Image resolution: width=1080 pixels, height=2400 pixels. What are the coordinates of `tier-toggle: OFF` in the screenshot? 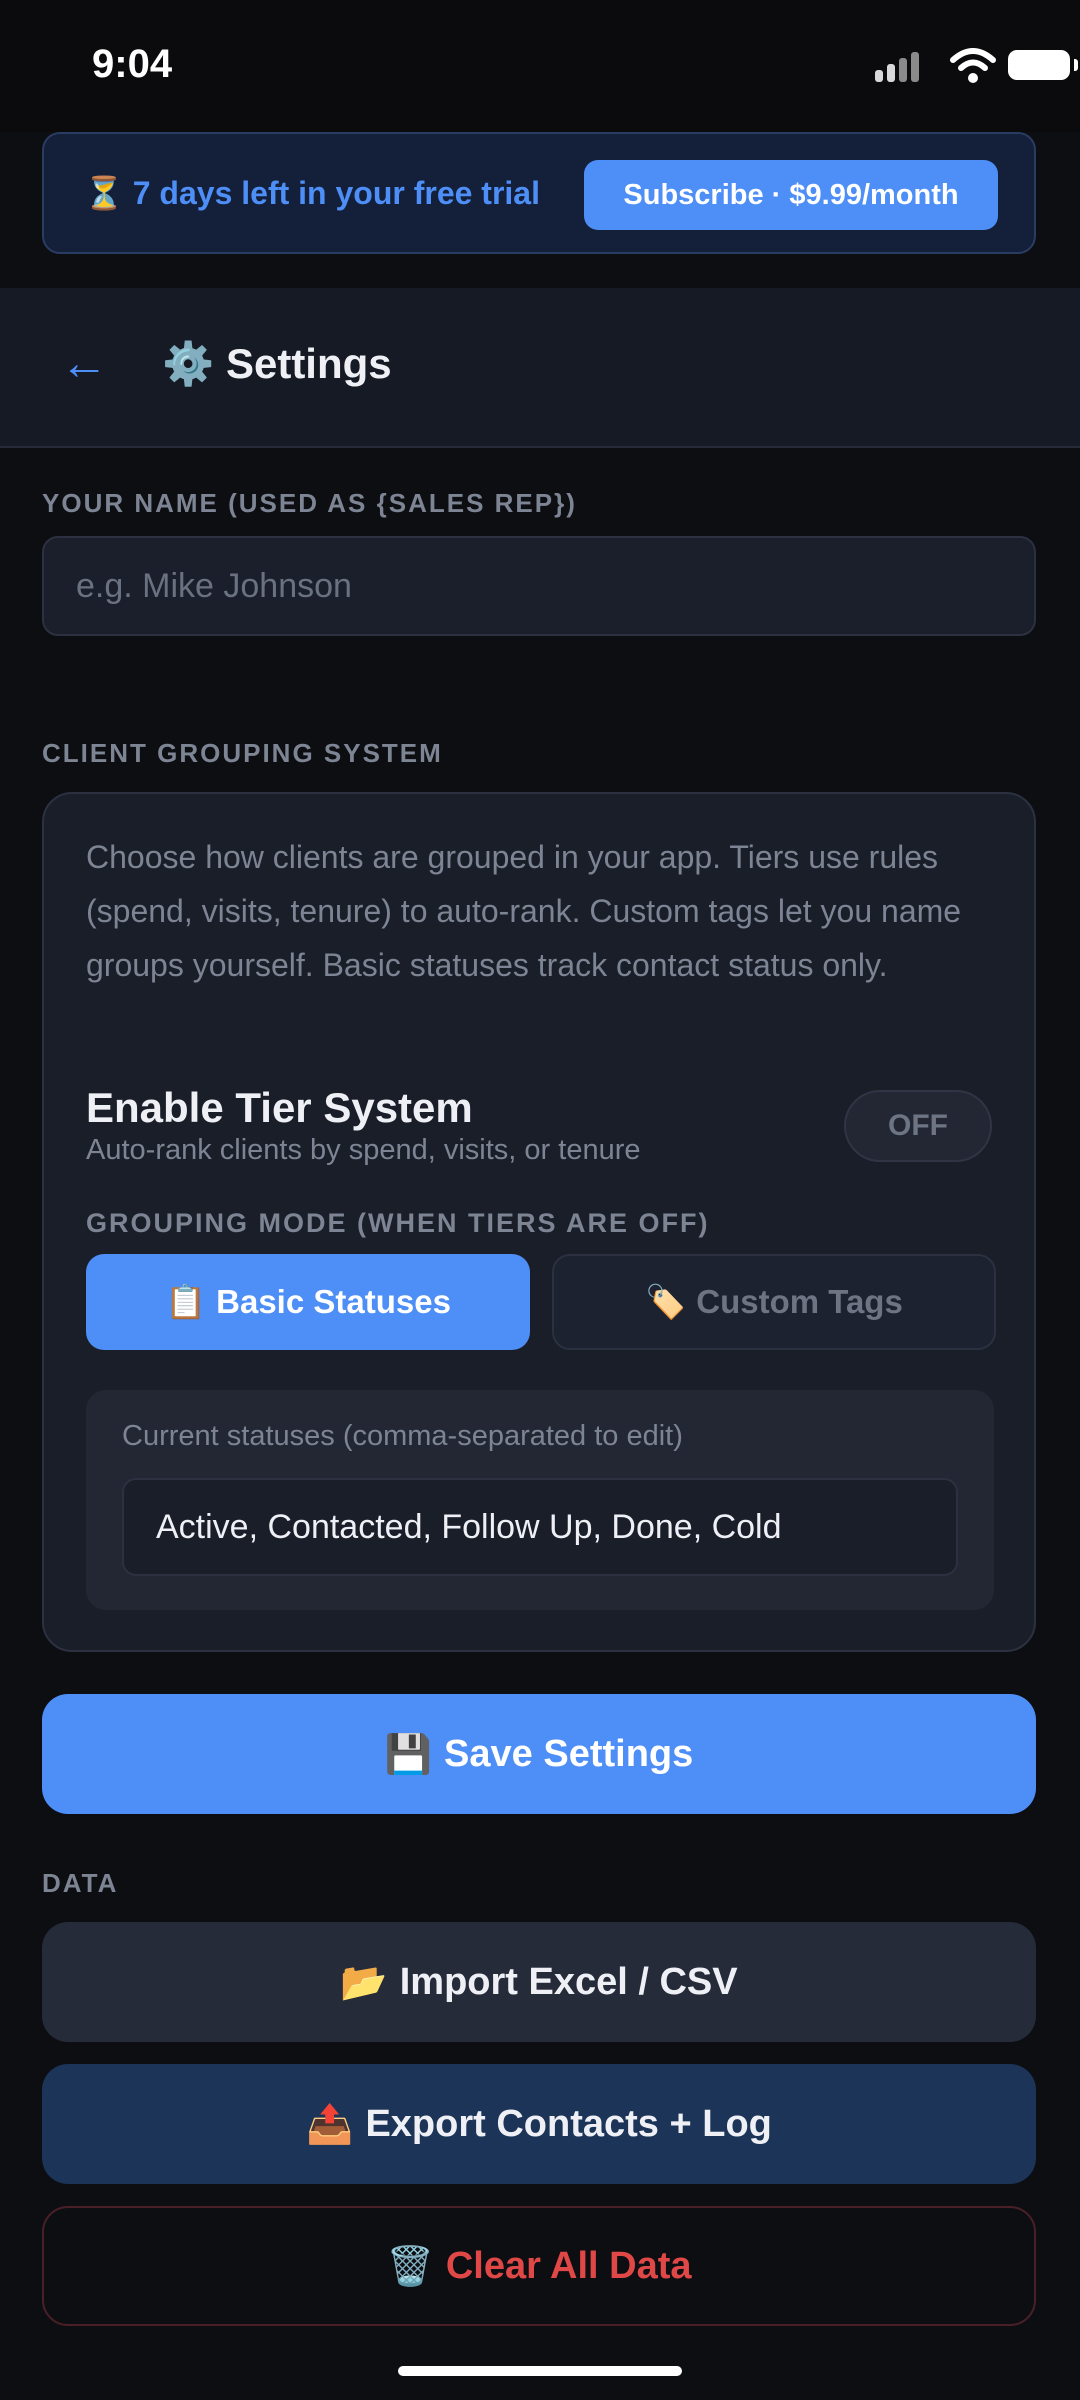 It's located at (918, 1126).